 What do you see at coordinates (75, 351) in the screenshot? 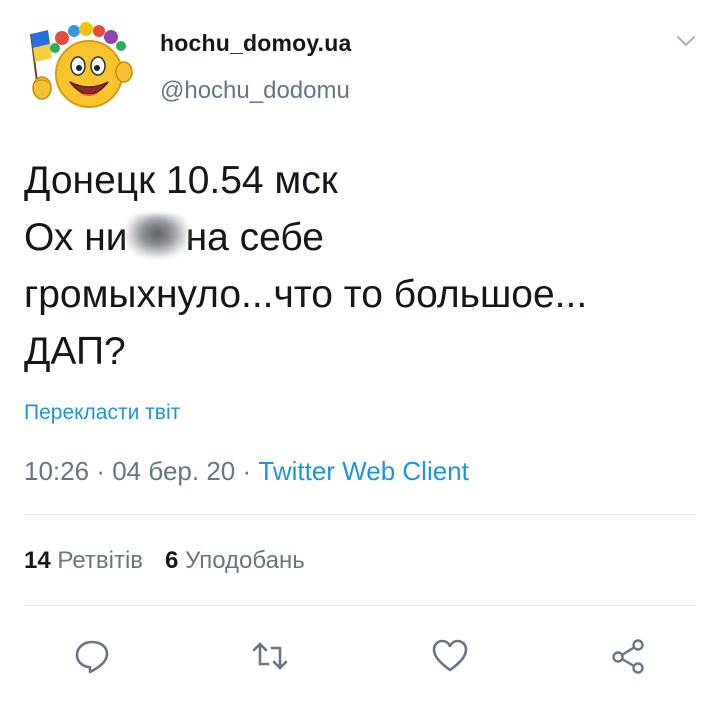
I see `tweet-text-line: ДАП?` at bounding box center [75, 351].